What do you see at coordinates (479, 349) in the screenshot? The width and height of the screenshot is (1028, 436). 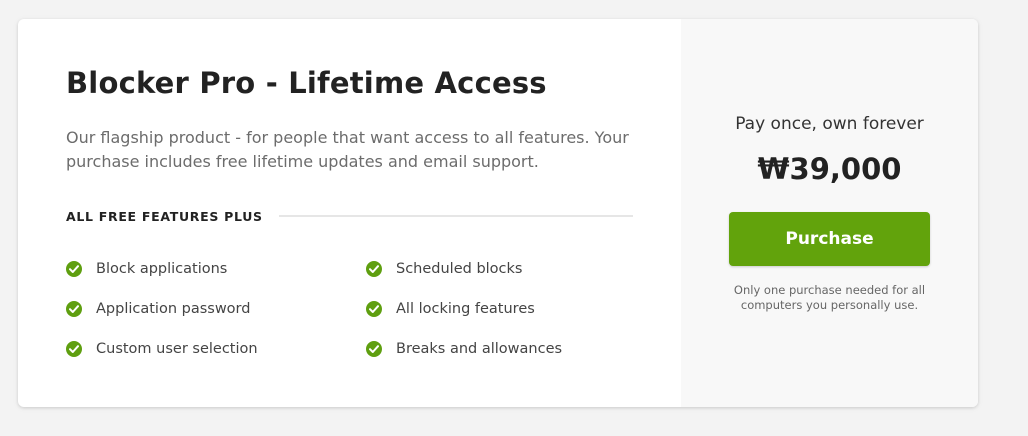 I see `feature-label: Breaks and allowances` at bounding box center [479, 349].